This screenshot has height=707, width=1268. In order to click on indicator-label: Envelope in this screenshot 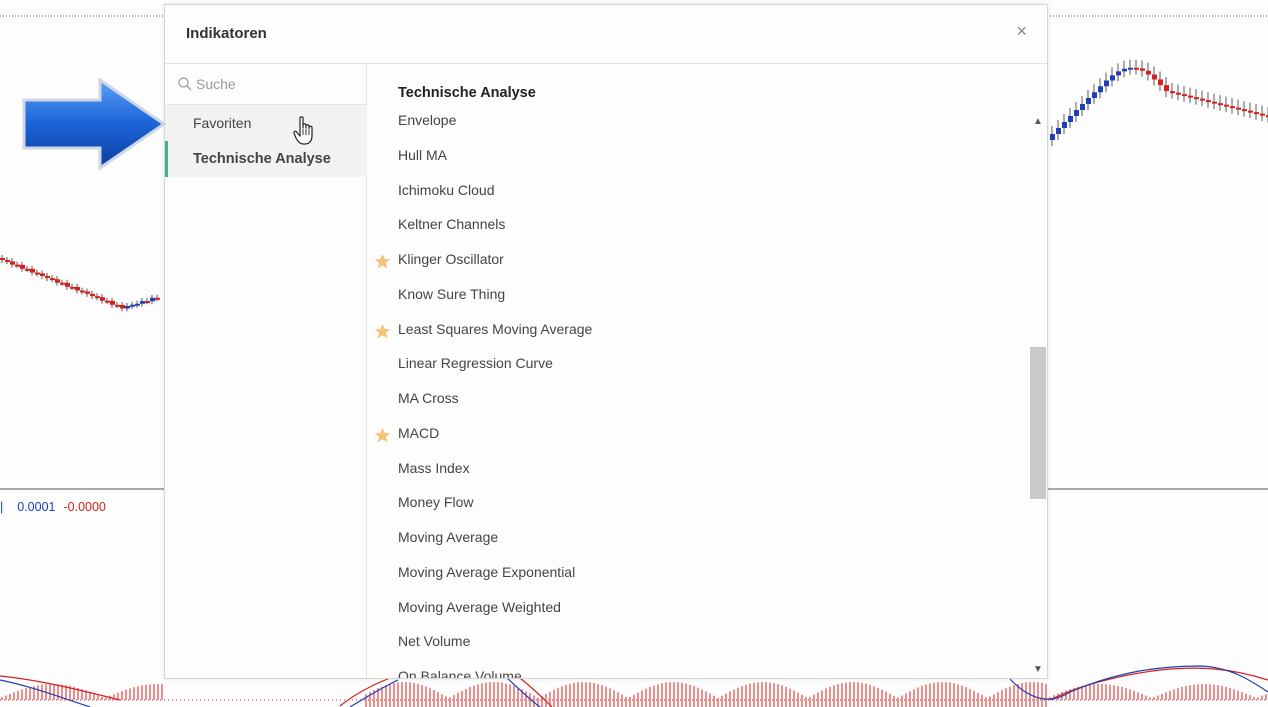, I will do `click(427, 120)`.